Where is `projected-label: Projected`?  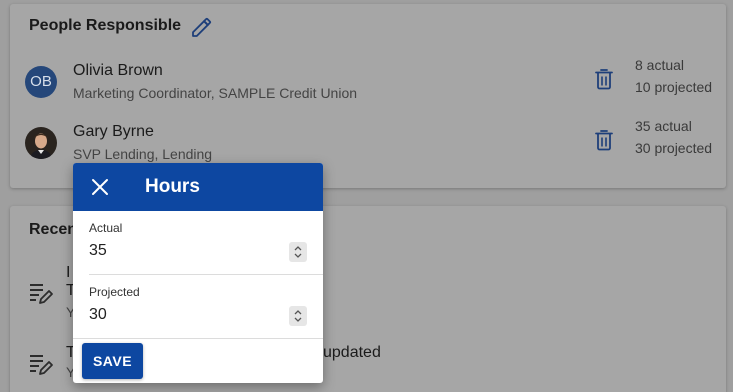 projected-label: Projected is located at coordinates (114, 292).